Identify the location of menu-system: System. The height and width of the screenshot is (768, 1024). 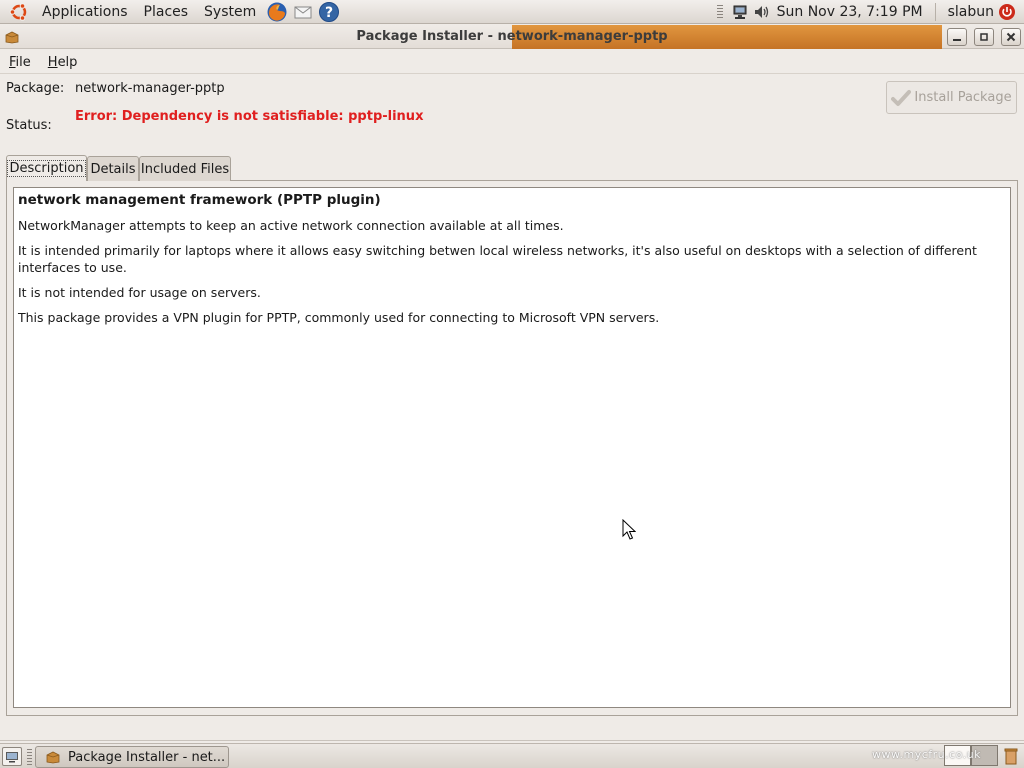
(230, 12).